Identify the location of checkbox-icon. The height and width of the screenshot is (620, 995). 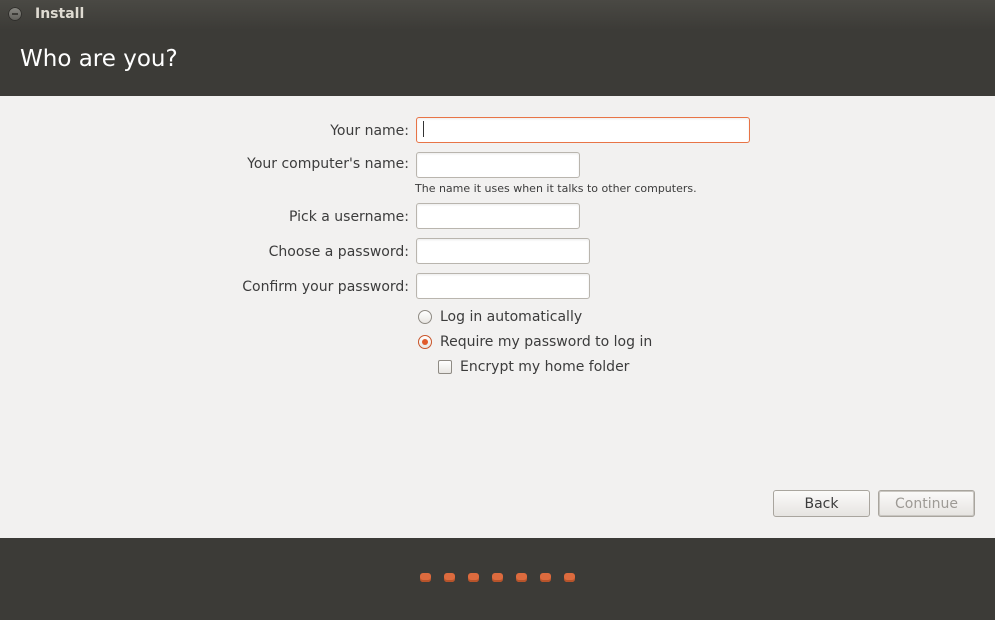
(445, 367).